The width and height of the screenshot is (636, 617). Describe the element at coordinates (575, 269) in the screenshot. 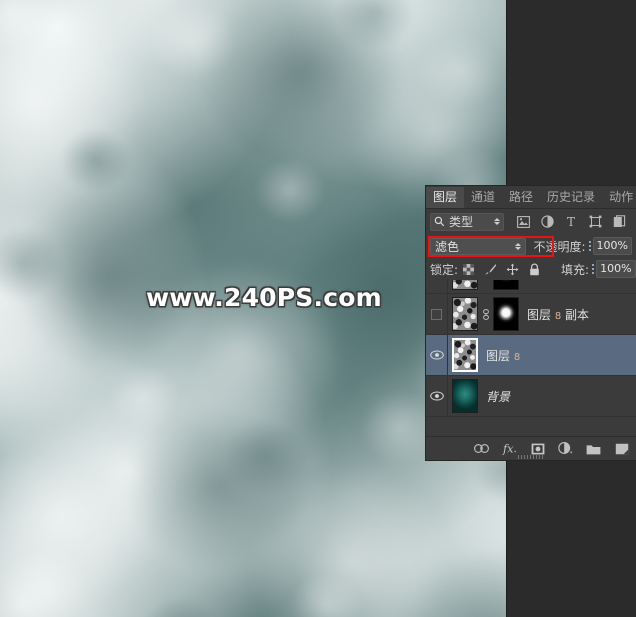

I see `fill-label: 填充:` at that location.